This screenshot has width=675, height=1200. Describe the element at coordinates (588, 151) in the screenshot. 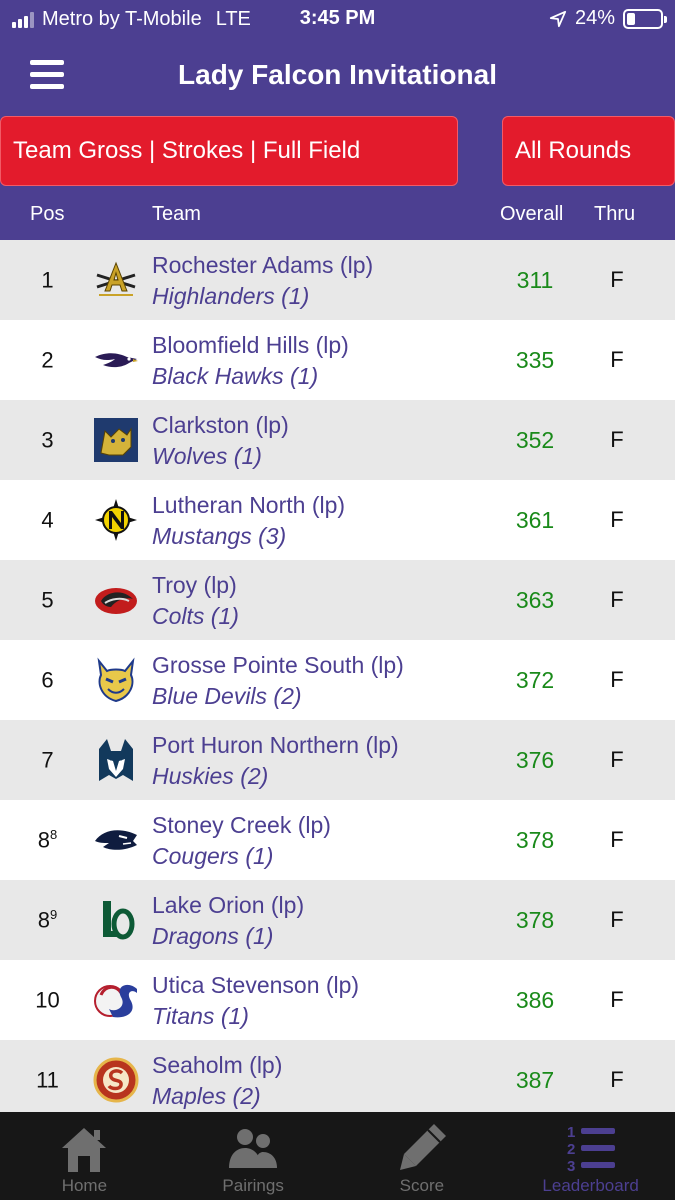

I see `rounds-filter-button: All Rounds` at that location.